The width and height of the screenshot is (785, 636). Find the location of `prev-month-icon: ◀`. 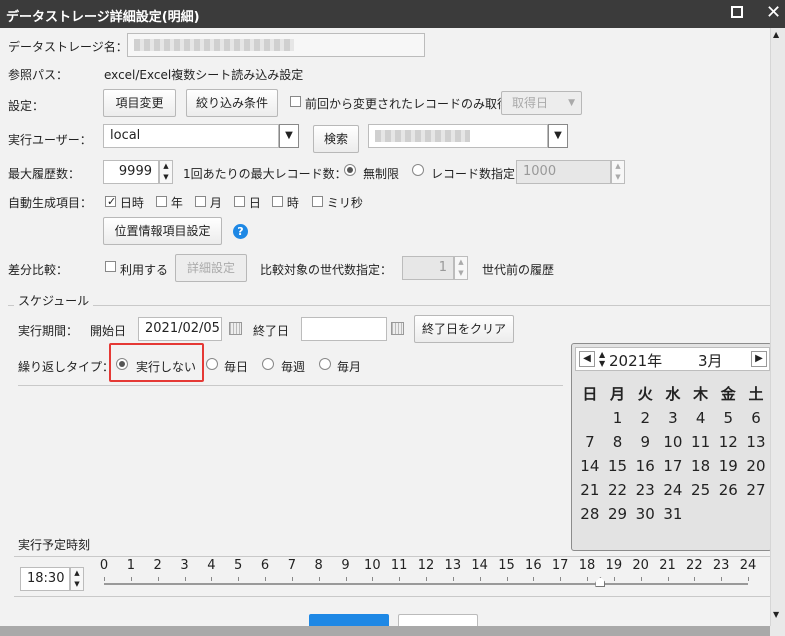

prev-month-icon: ◀ is located at coordinates (587, 359).